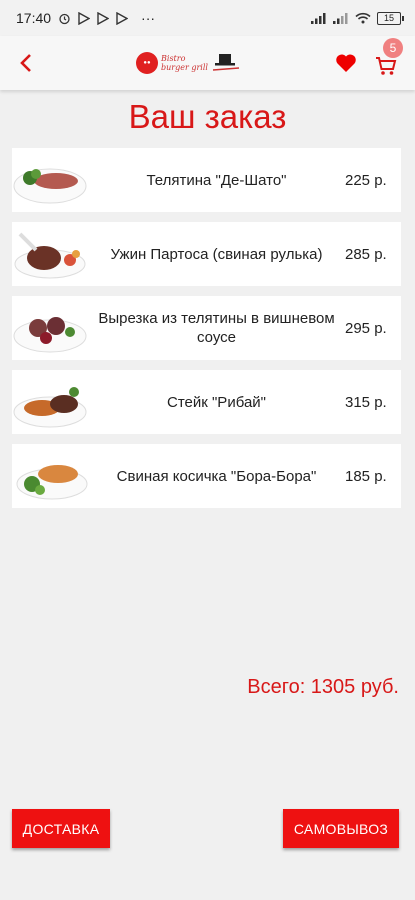  What do you see at coordinates (323, 687) in the screenshot?
I see `order-total: Всего: 1305 руб.` at bounding box center [323, 687].